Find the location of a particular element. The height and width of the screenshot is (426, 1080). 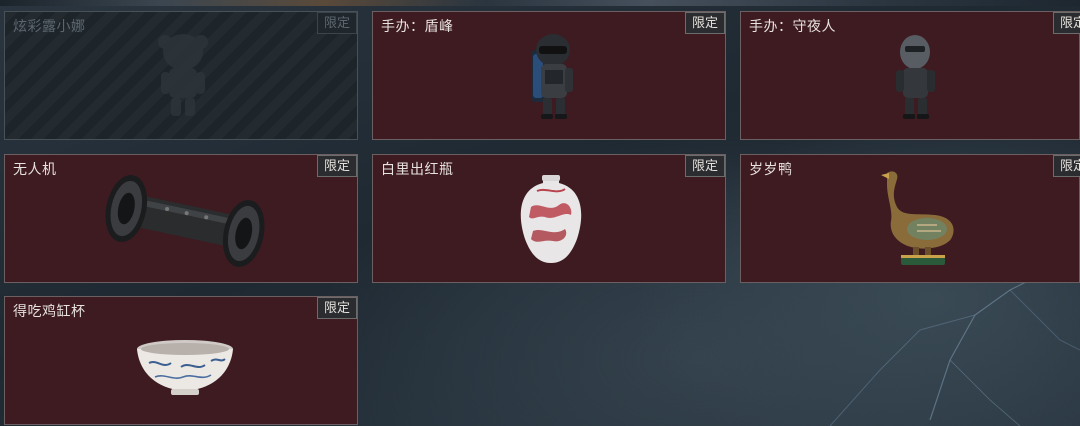

item-name: 手办：盾峰 is located at coordinates (417, 27).